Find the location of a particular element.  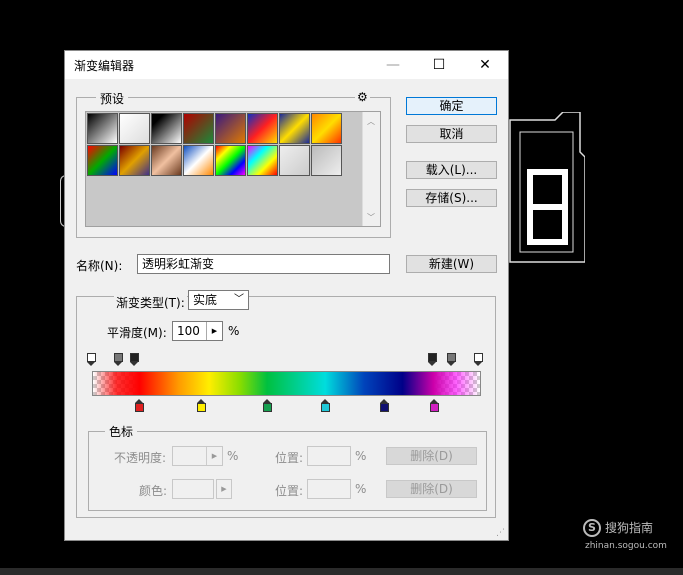

color-location-unit: % is located at coordinates (361, 489).